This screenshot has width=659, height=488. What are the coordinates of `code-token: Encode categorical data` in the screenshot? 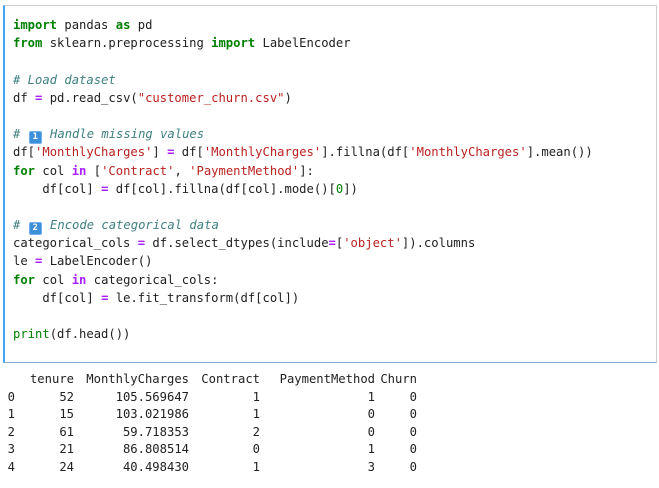 It's located at (130, 225).